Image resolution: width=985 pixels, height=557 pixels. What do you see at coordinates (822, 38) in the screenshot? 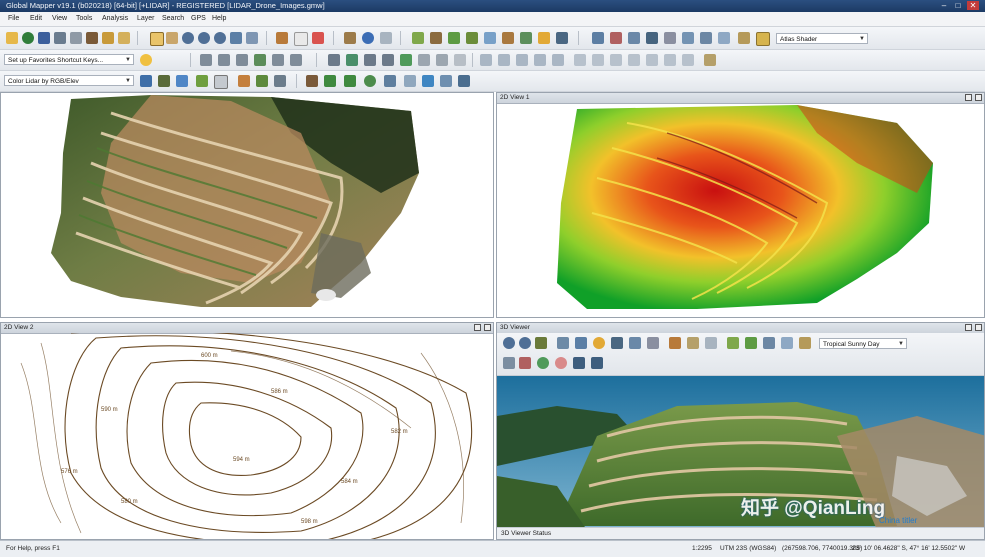
I see `shader-select: Atlas Shader ▼` at bounding box center [822, 38].